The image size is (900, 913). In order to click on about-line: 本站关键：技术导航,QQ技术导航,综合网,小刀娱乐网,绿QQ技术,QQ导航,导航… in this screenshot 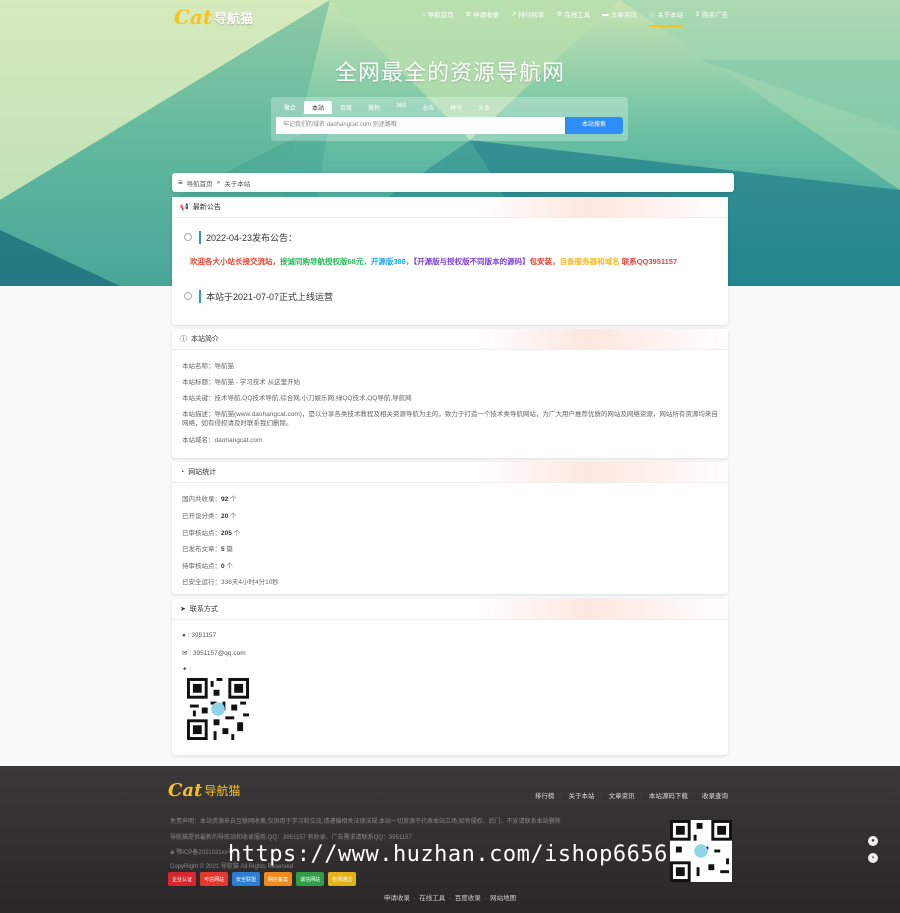, I will do `click(297, 398)`.